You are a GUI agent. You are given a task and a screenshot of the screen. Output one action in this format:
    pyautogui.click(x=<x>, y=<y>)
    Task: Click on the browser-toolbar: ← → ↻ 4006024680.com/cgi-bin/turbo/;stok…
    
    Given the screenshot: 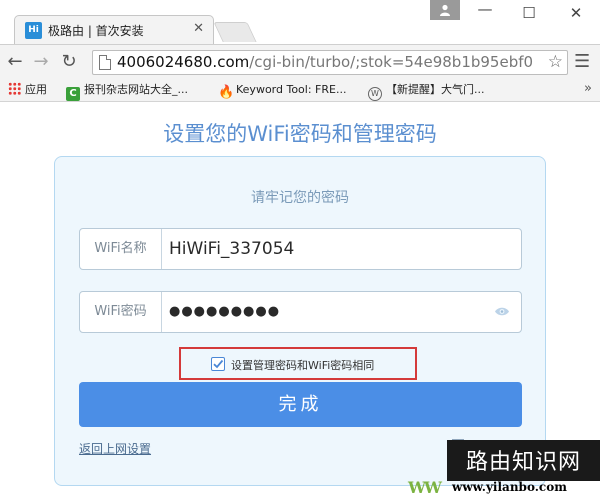 What is the action you would take?
    pyautogui.click(x=300, y=61)
    